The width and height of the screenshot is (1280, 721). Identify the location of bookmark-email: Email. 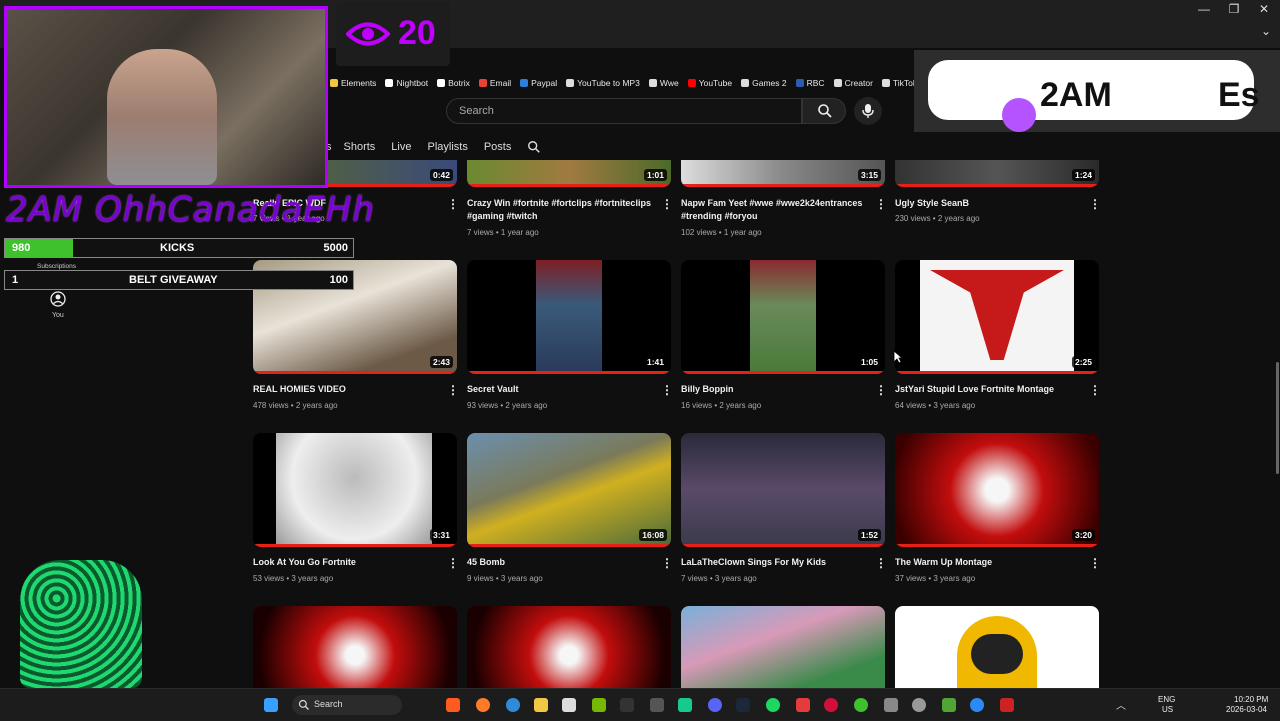
(494, 83).